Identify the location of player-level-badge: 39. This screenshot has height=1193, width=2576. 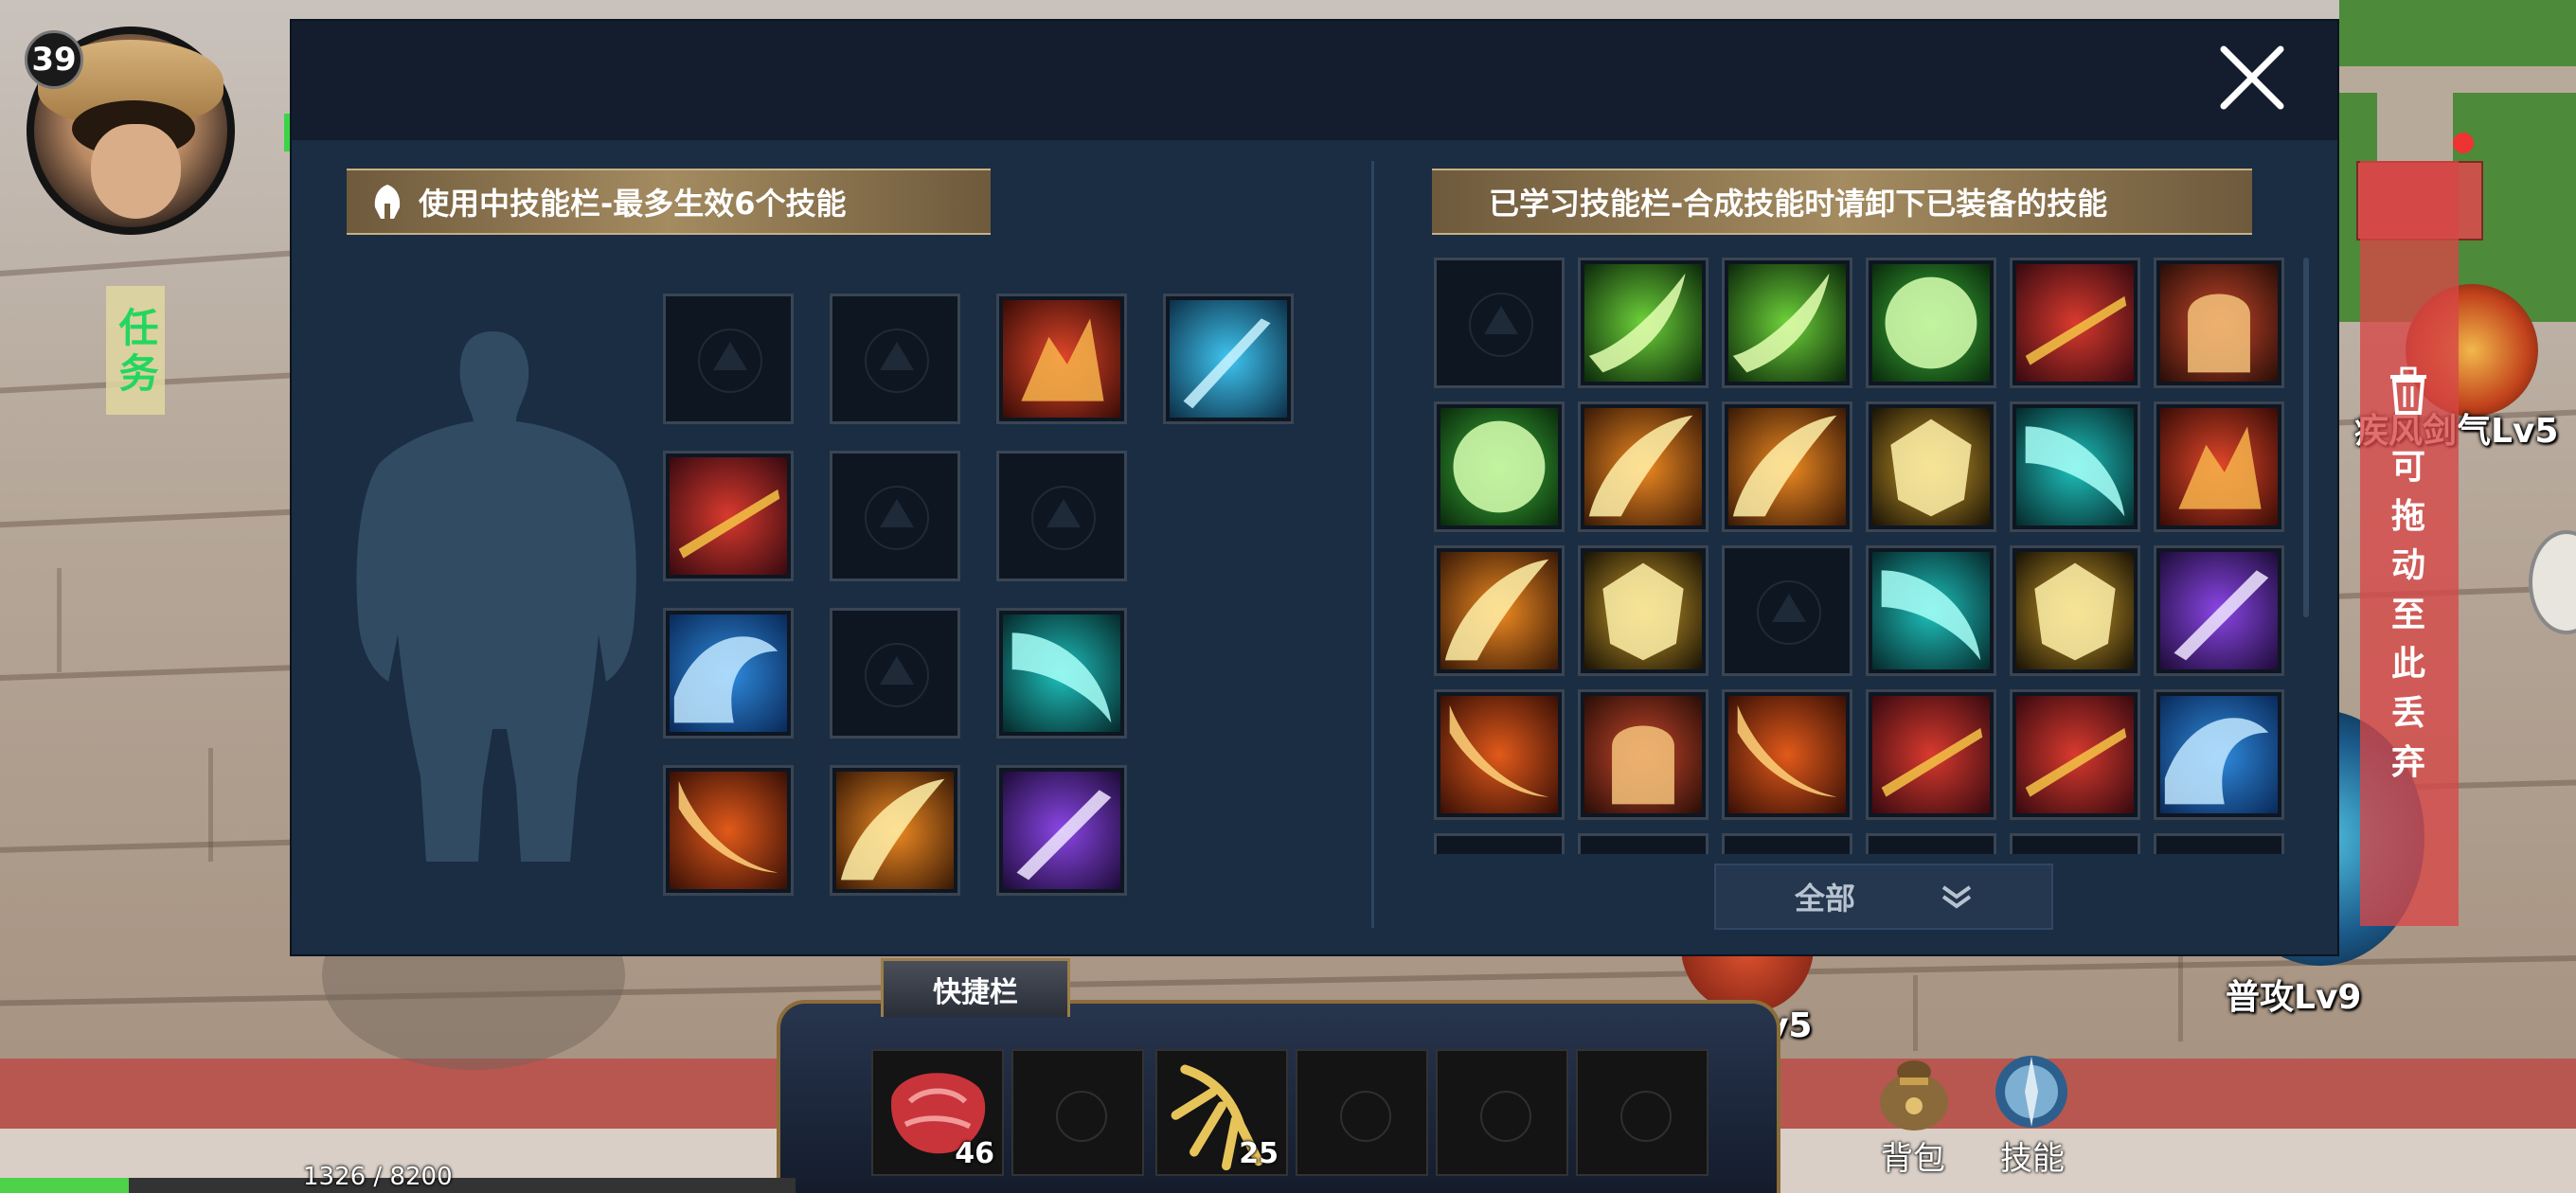
(54, 59).